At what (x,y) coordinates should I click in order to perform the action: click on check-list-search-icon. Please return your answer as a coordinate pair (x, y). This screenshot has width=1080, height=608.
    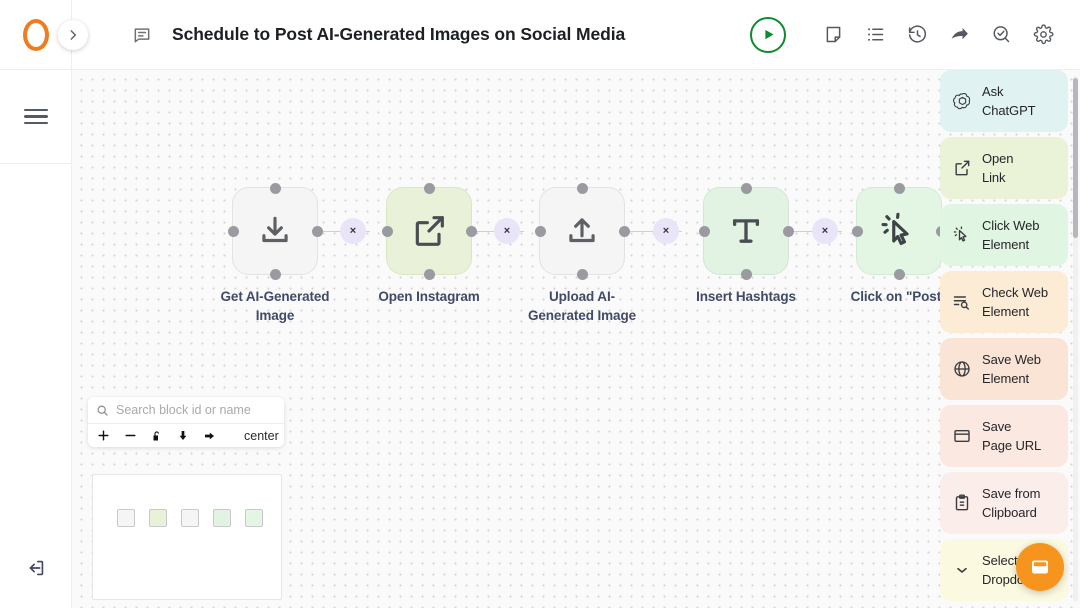
    Looking at the image, I should click on (962, 302).